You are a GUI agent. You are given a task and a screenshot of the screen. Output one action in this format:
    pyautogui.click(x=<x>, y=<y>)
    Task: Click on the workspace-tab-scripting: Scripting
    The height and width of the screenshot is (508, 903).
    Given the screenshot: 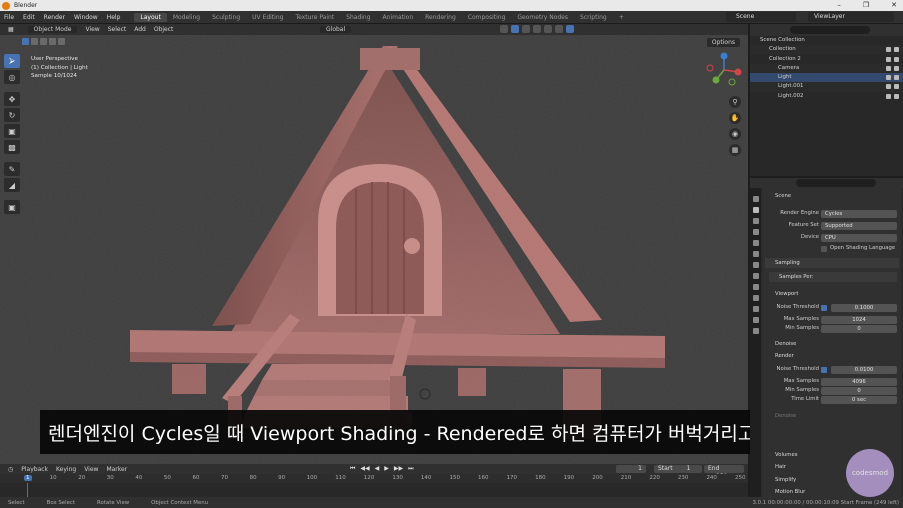 What is the action you would take?
    pyautogui.click(x=593, y=17)
    